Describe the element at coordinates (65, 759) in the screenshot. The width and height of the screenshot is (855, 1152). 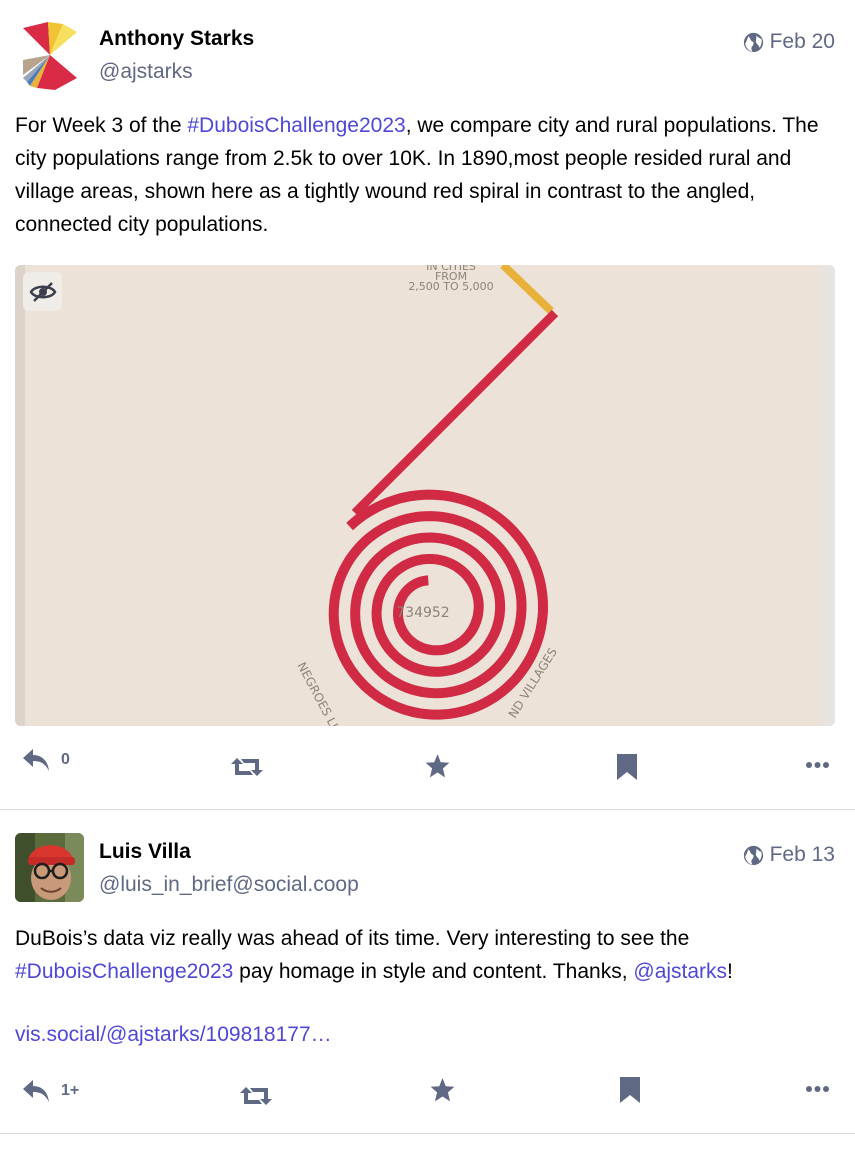
I see `reply-count: 0` at that location.